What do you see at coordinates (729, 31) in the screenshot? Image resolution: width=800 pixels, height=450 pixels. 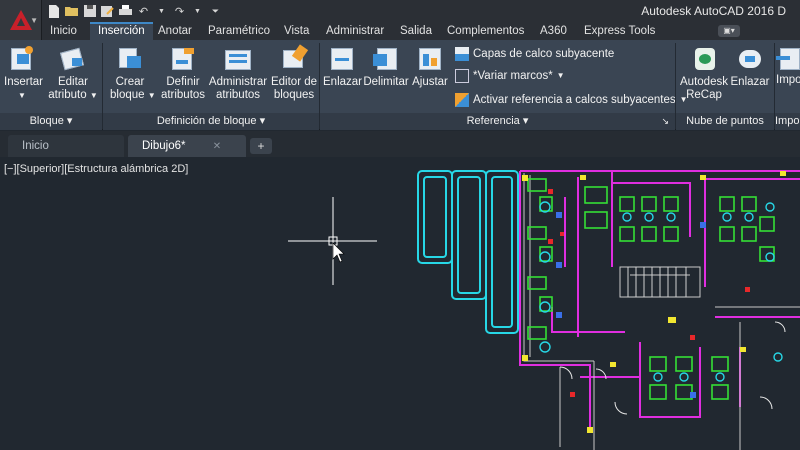 I see `ribbon-display-toggle-icon: ▣▾` at bounding box center [729, 31].